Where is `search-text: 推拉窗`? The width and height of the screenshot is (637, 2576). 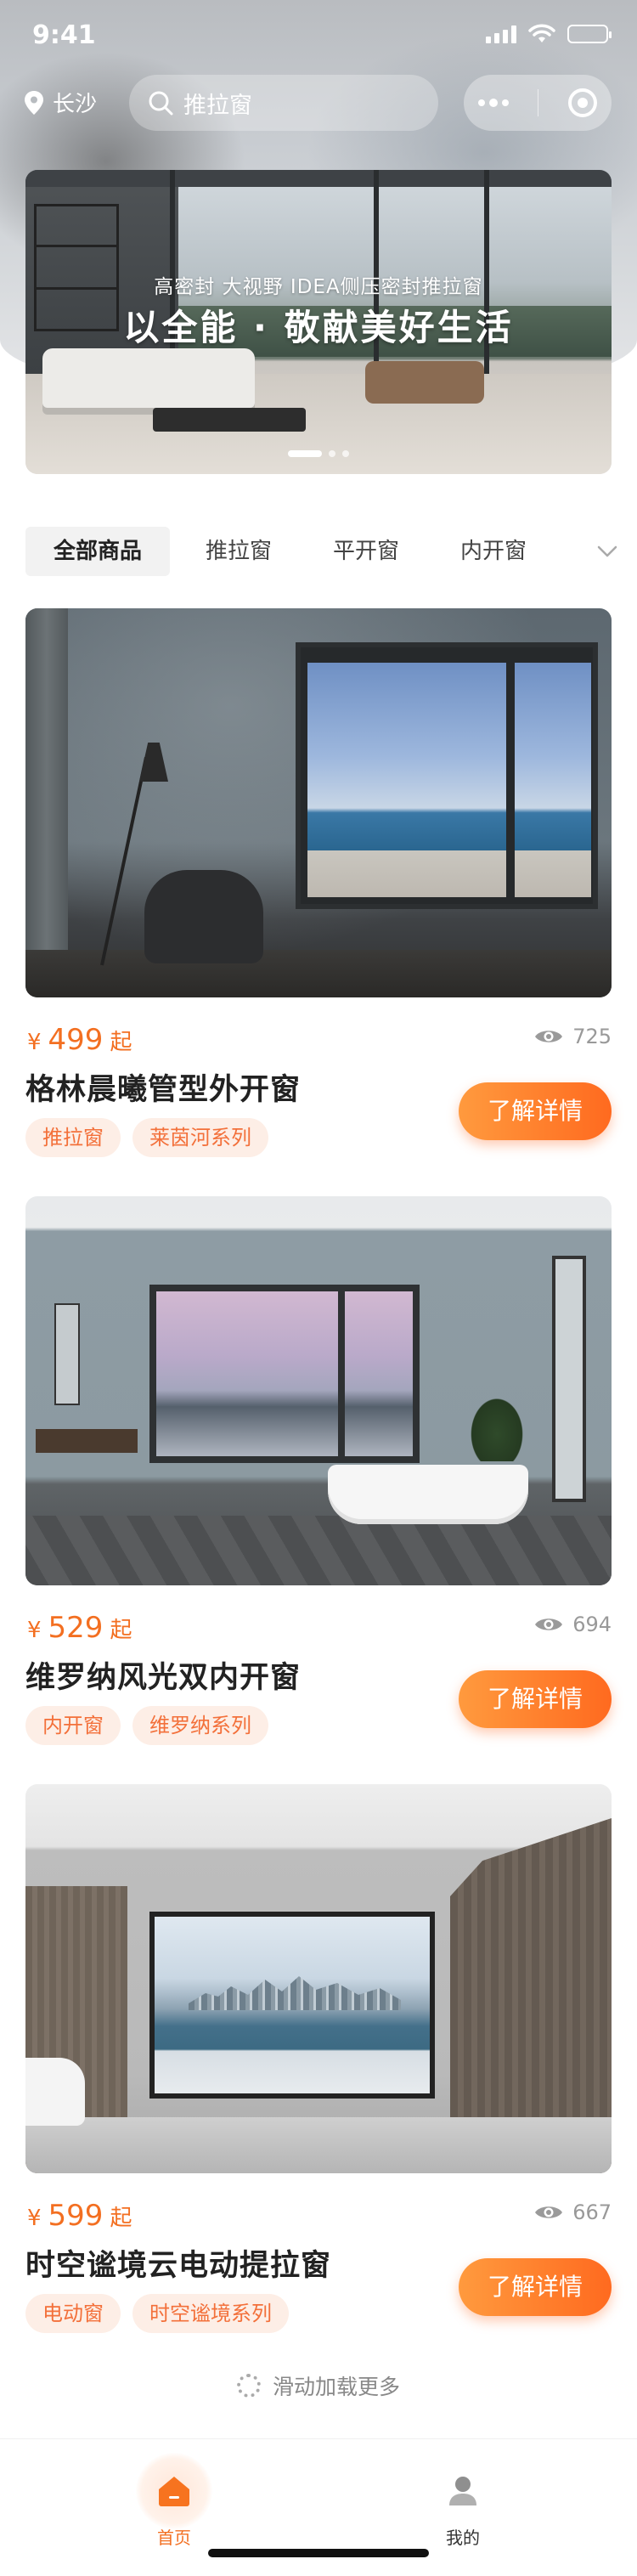 search-text: 推拉窗 is located at coordinates (218, 105).